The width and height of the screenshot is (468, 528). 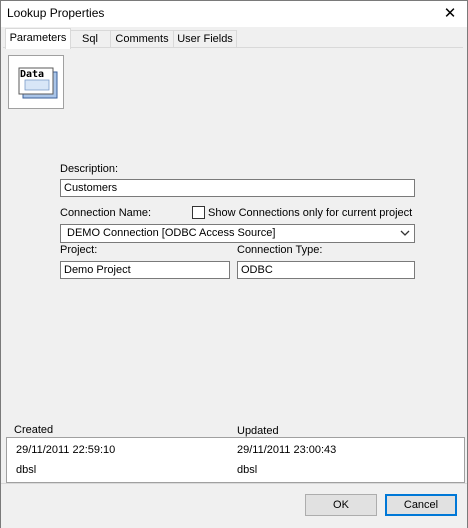 What do you see at coordinates (34, 430) in the screenshot?
I see `created-label: Created` at bounding box center [34, 430].